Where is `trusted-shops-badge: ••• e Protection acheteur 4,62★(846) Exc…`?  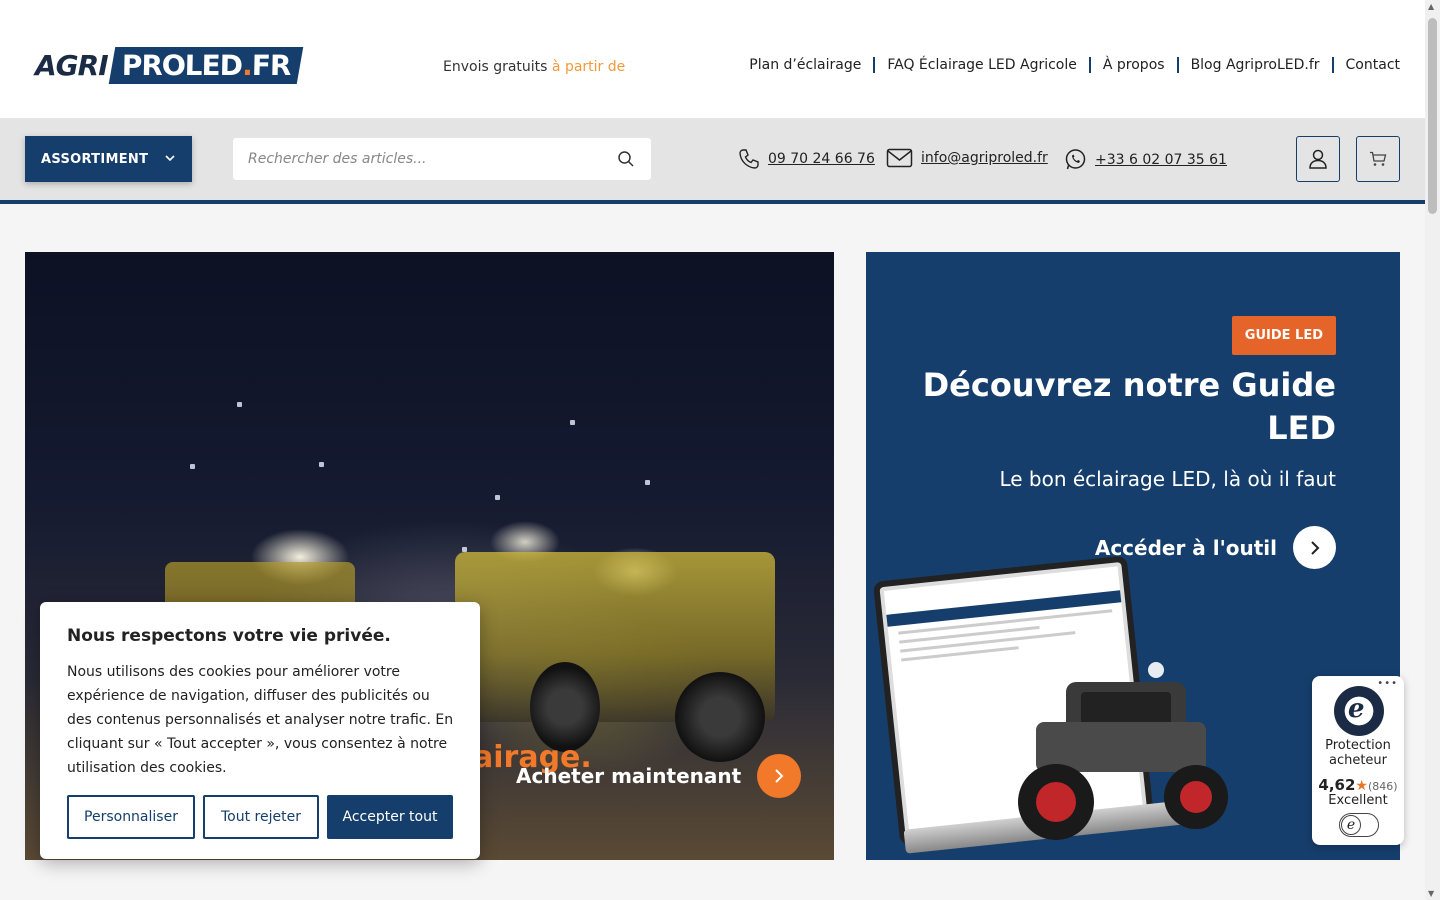 trusted-shops-badge: ••• e Protection acheteur 4,62★(846) Exc… is located at coordinates (1358, 760).